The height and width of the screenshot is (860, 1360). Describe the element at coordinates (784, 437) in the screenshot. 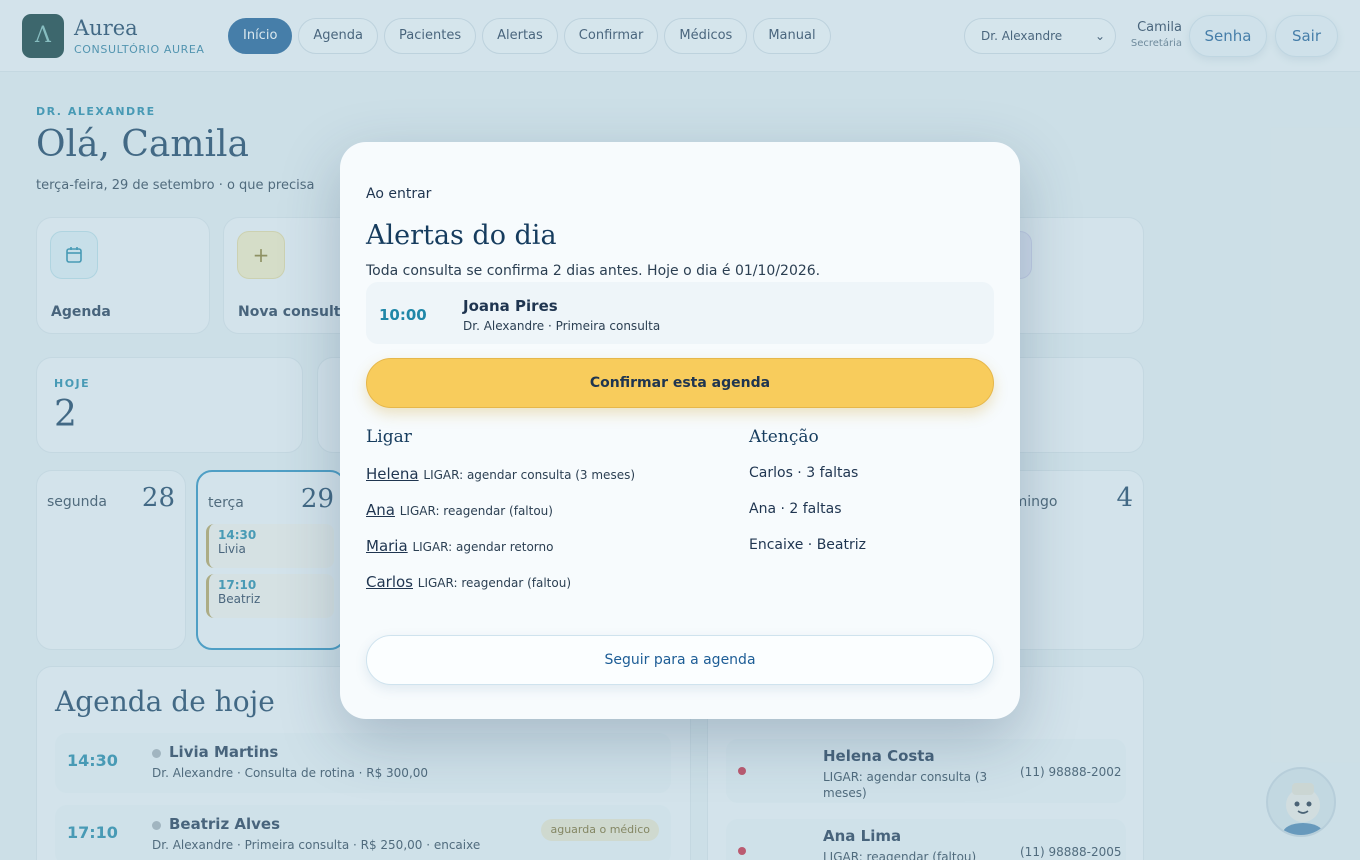

I see `attention-section-title: Atenção` at that location.